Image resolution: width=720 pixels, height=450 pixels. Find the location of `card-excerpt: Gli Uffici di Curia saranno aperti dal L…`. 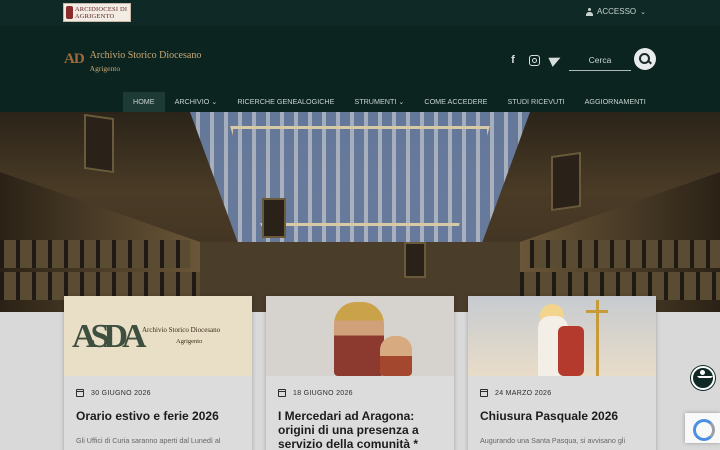

card-excerpt: Gli Uffici di Curia saranno aperti dal L… is located at coordinates (148, 440).